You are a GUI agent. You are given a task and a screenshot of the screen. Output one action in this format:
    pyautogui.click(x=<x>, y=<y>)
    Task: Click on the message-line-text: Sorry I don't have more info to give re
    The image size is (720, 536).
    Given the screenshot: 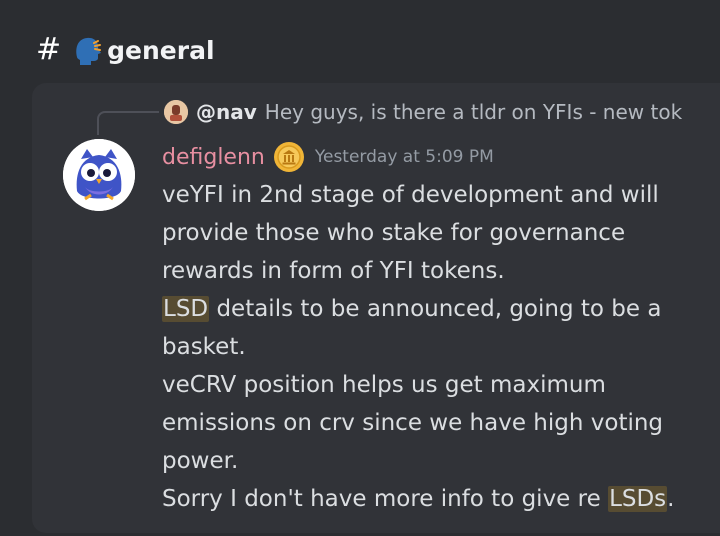 What is the action you would take?
    pyautogui.click(x=385, y=499)
    